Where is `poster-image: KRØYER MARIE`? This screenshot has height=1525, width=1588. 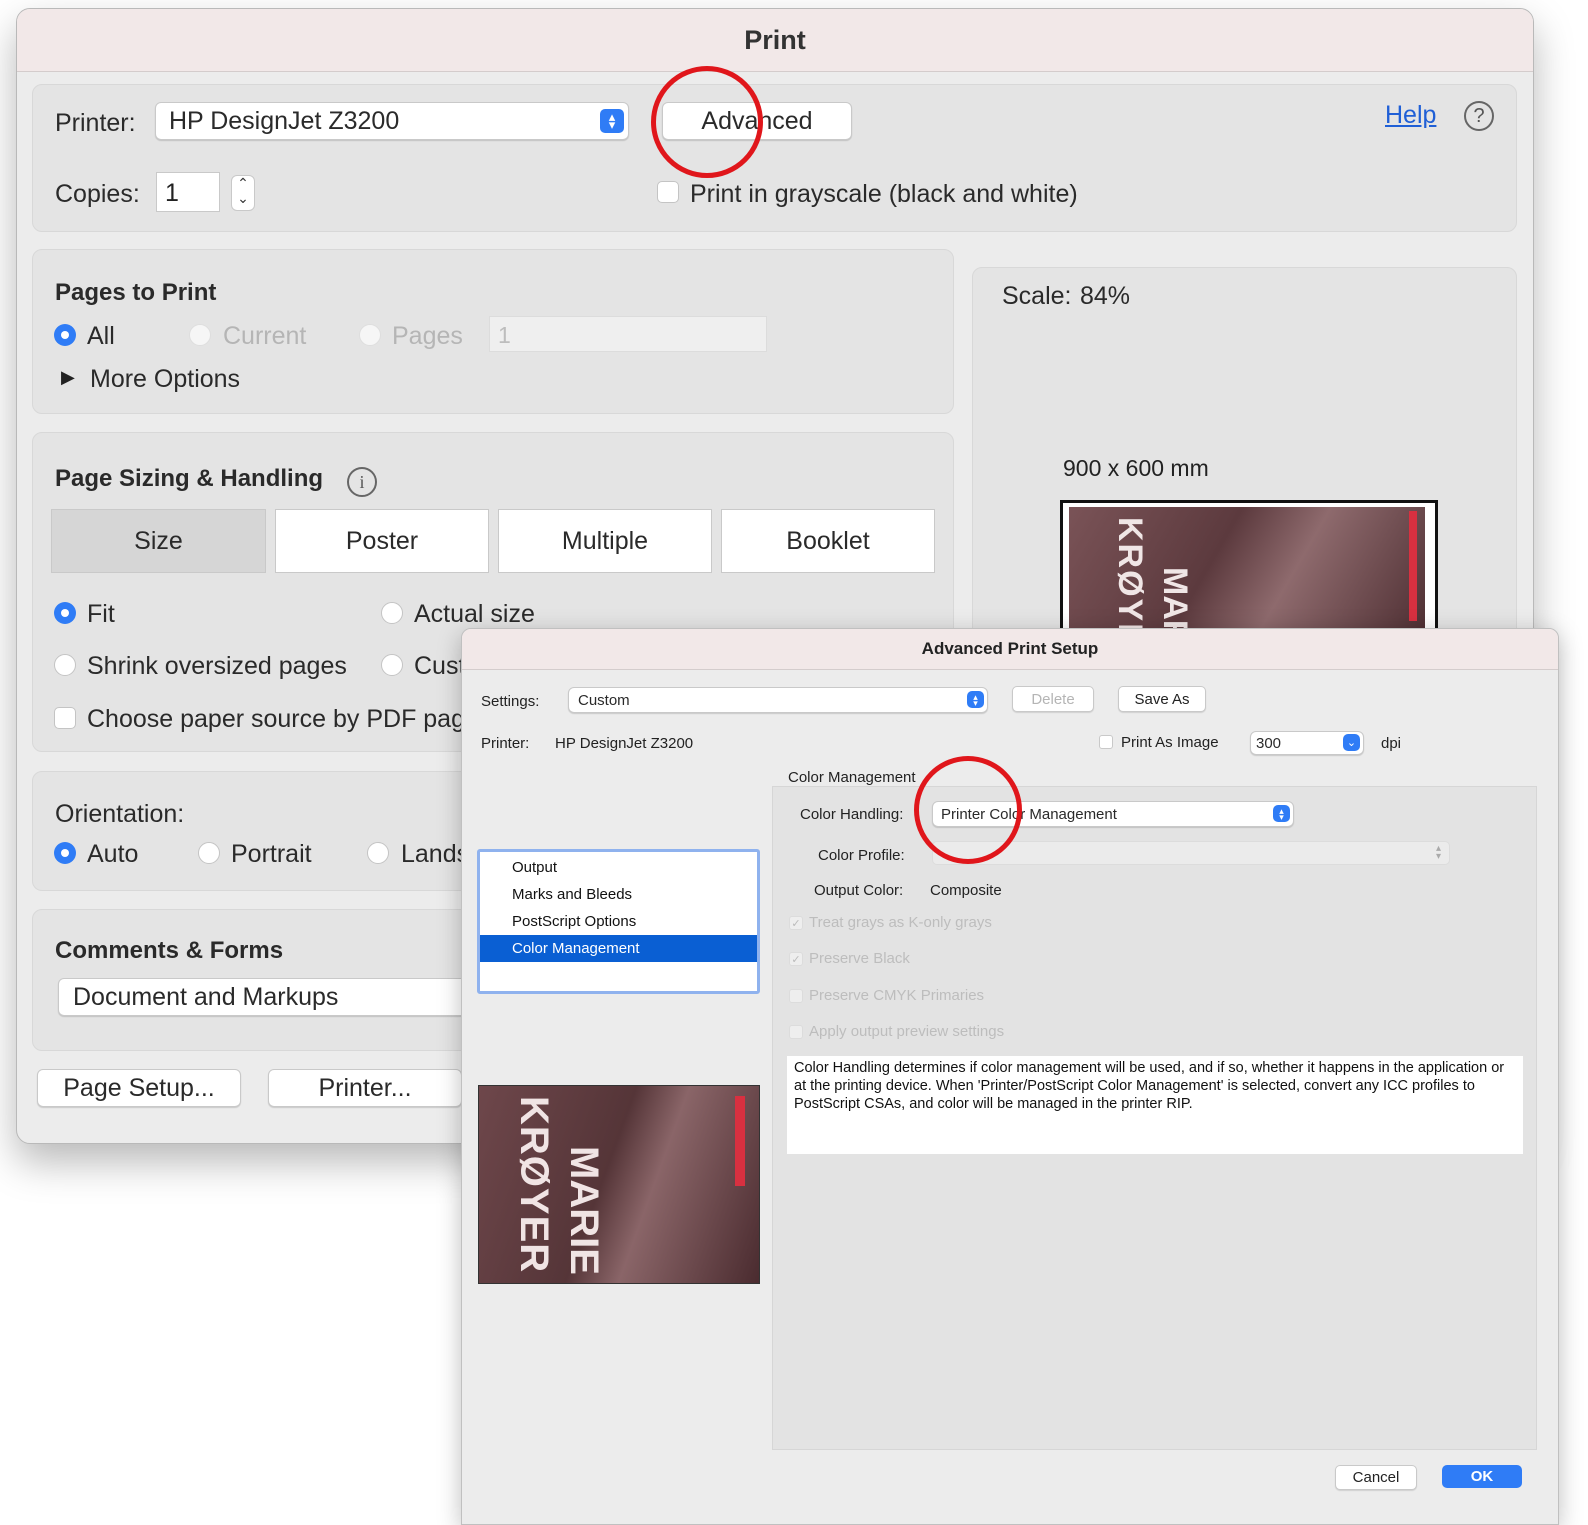 poster-image: KRØYER MARIE is located at coordinates (1247, 573).